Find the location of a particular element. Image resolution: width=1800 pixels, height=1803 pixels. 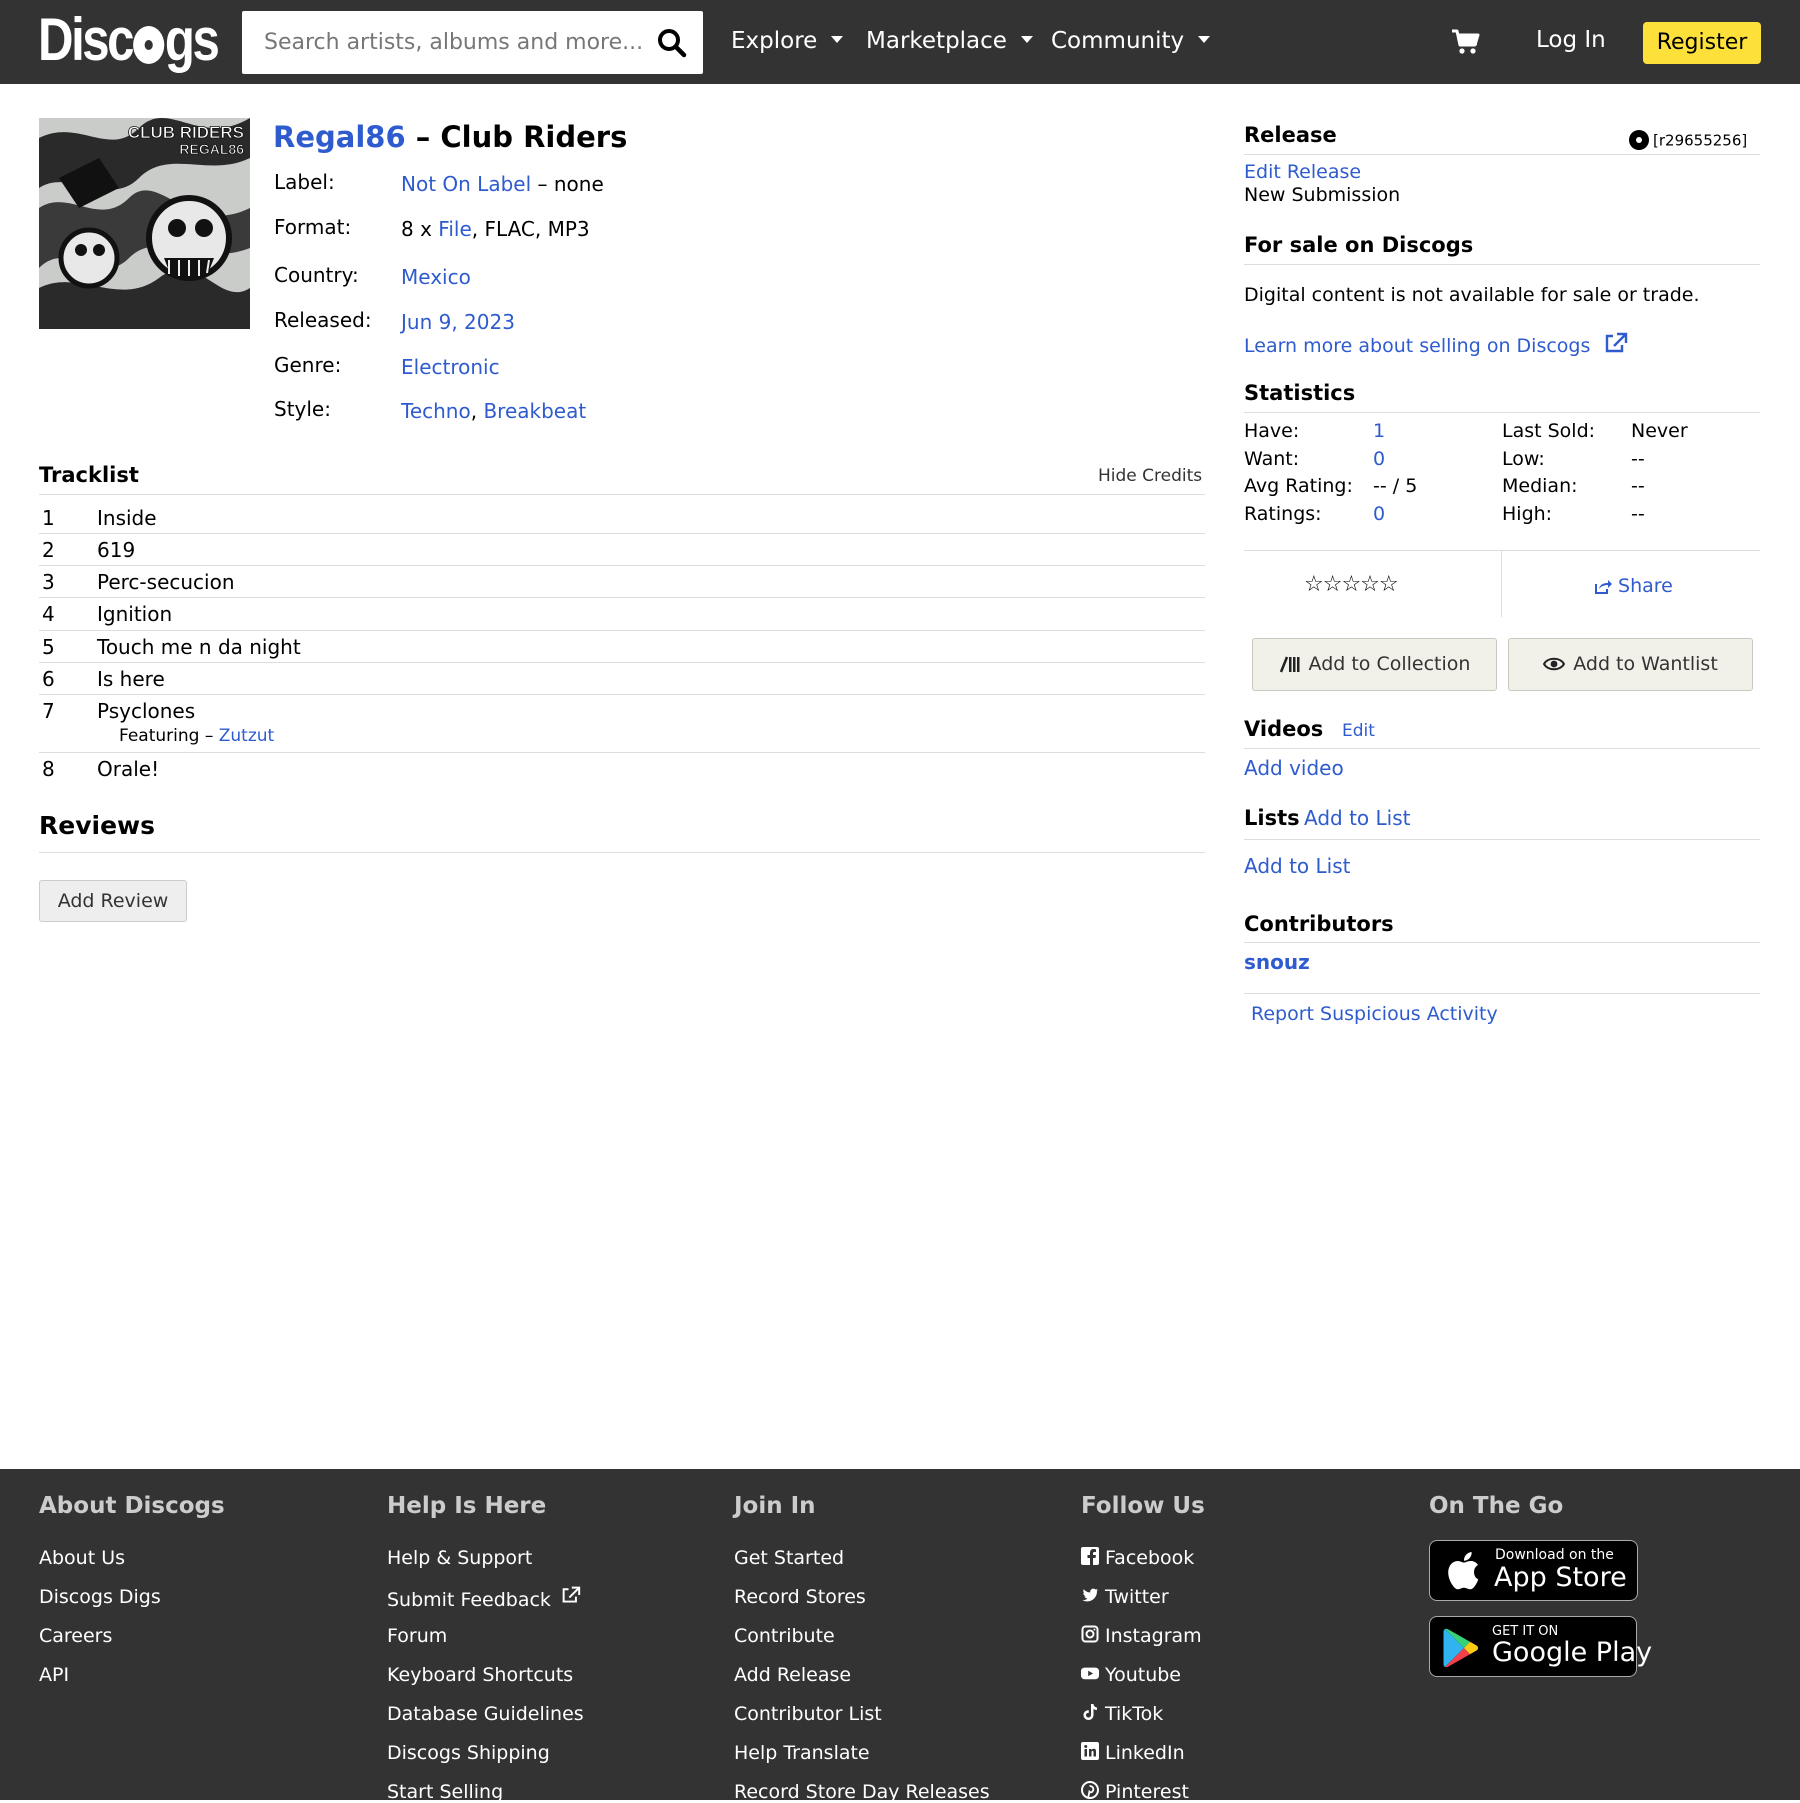

external-link-icon is located at coordinates (1617, 342).